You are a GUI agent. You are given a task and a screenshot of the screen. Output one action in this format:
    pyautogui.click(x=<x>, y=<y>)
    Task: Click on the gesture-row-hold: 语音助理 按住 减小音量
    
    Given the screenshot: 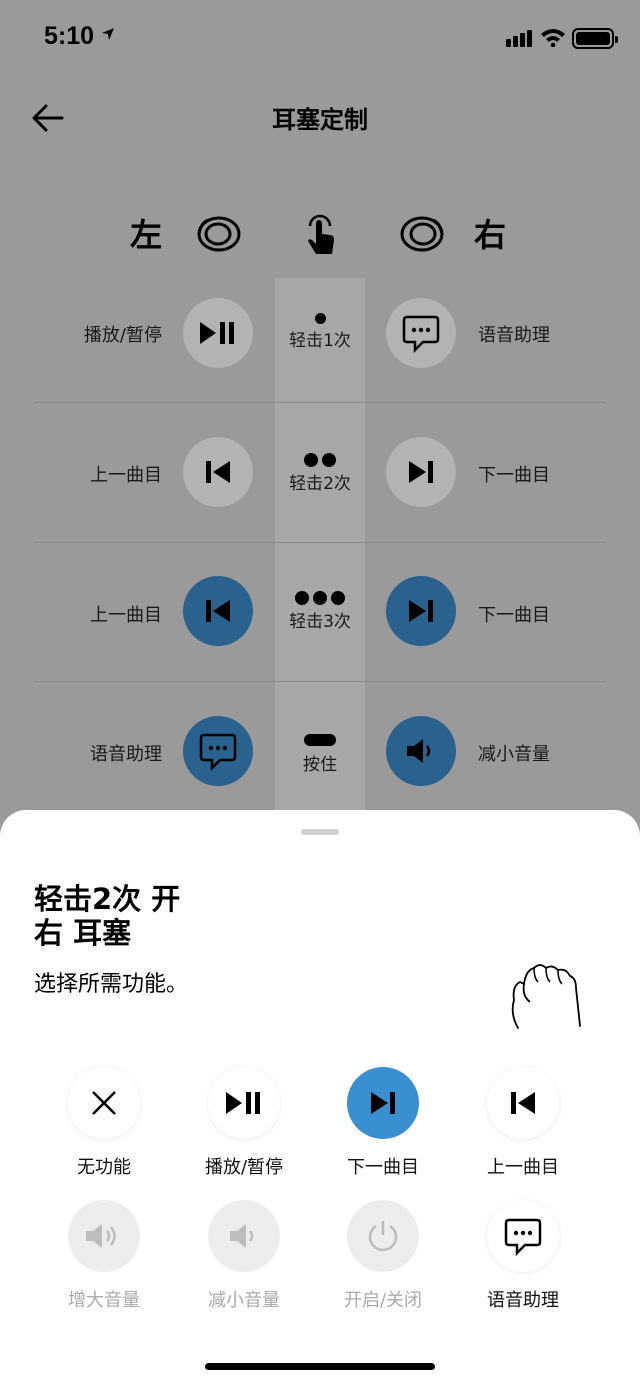 What is the action you would take?
    pyautogui.click(x=320, y=752)
    